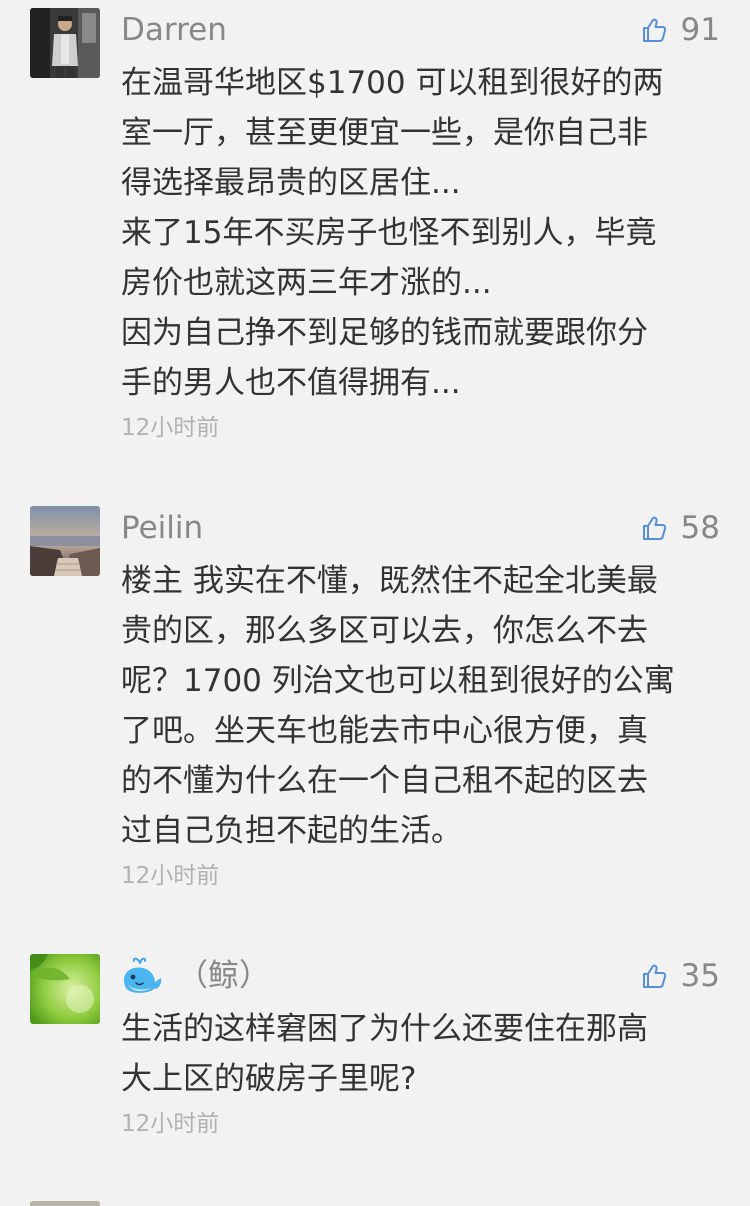  I want to click on like-button: 91, so click(680, 30).